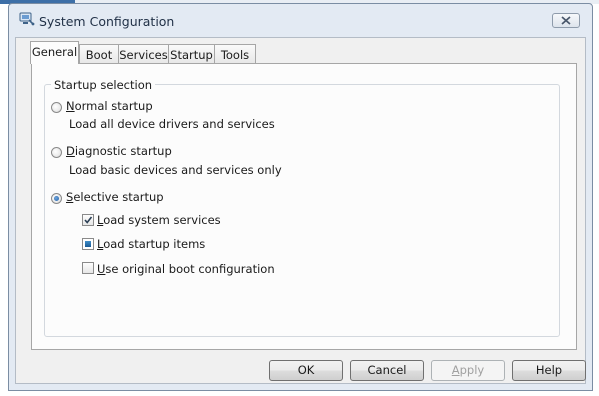  Describe the element at coordinates (387, 370) in the screenshot. I see `cancel-button: Cancel` at that location.